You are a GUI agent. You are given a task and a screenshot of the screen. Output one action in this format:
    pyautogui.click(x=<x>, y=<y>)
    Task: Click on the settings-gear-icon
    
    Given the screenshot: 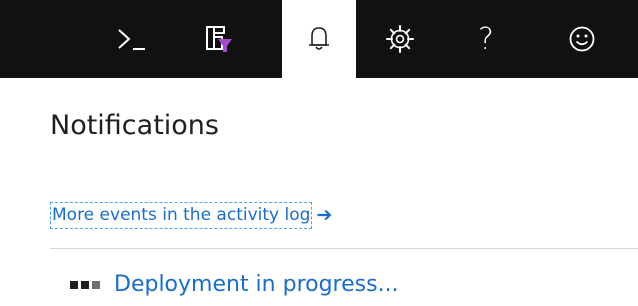 What is the action you would take?
    pyautogui.click(x=400, y=39)
    